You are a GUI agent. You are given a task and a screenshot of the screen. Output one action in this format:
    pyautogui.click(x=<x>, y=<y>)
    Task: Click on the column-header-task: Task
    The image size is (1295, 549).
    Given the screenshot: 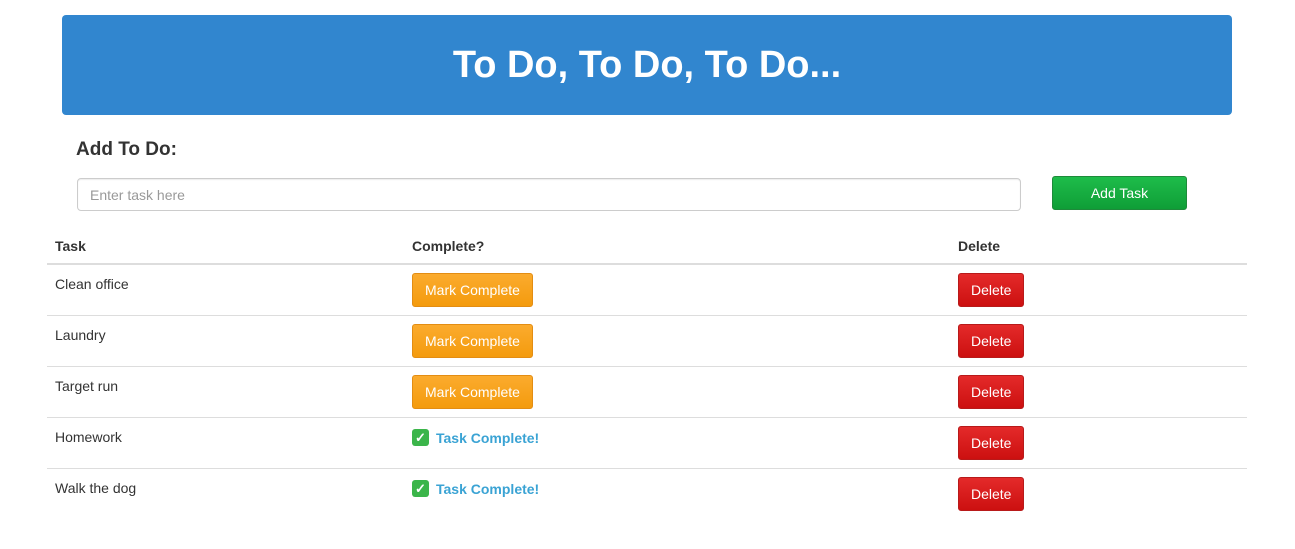 What is the action you would take?
    pyautogui.click(x=225, y=246)
    